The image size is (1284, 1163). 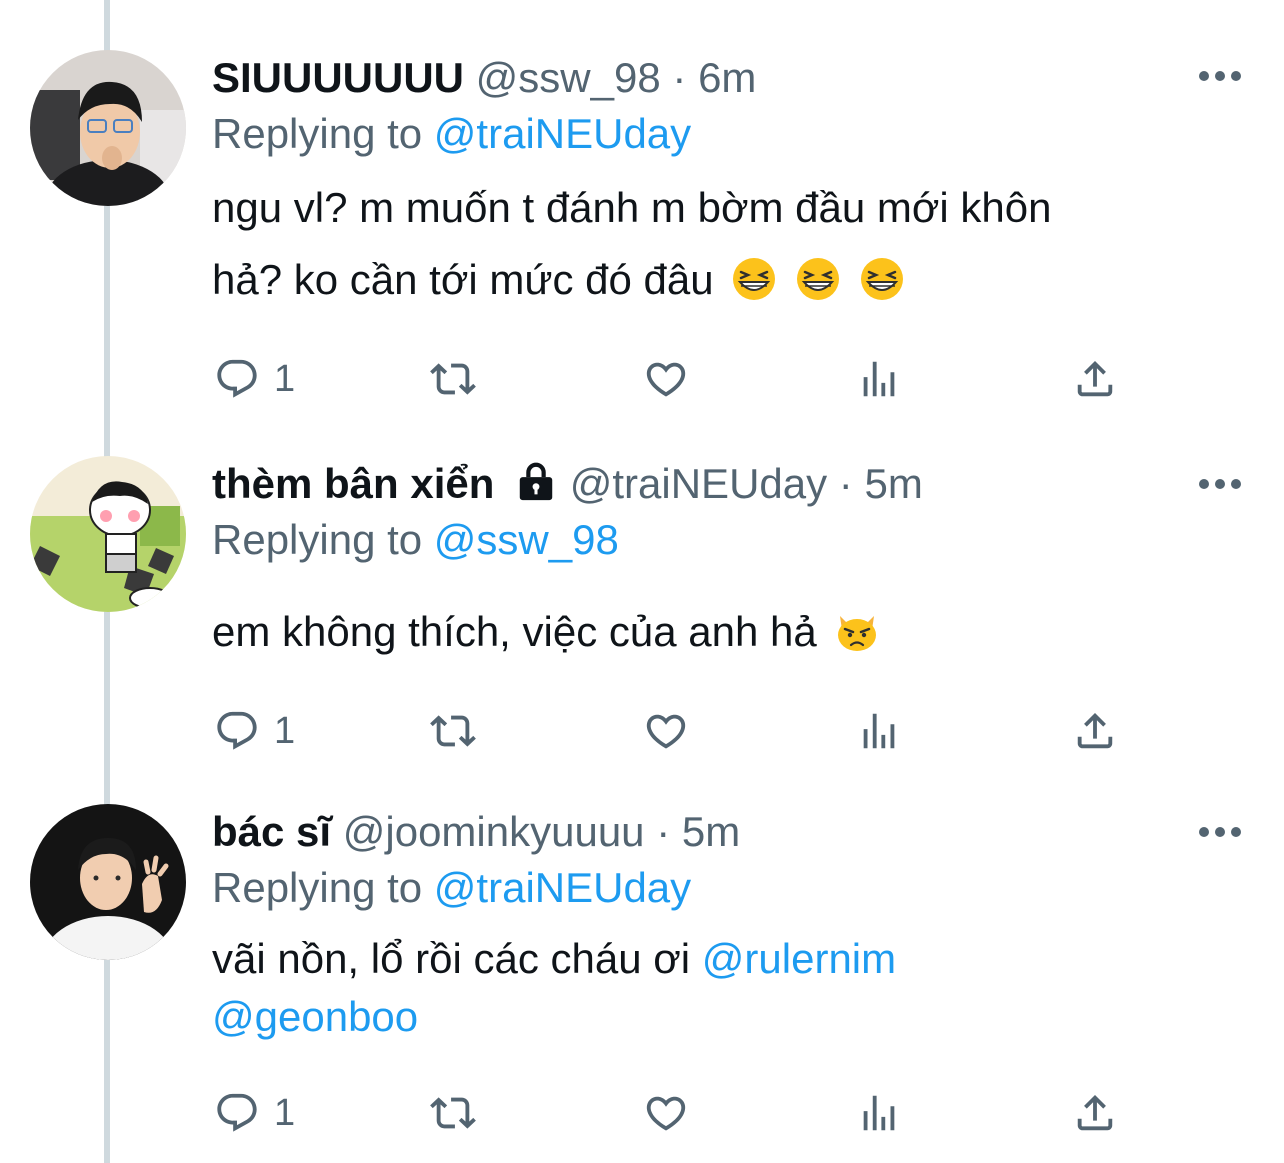 What do you see at coordinates (632, 207) in the screenshot?
I see `tweet-text-line: ngu vl? m muốn t đánh m bờm đầu mới khôn` at bounding box center [632, 207].